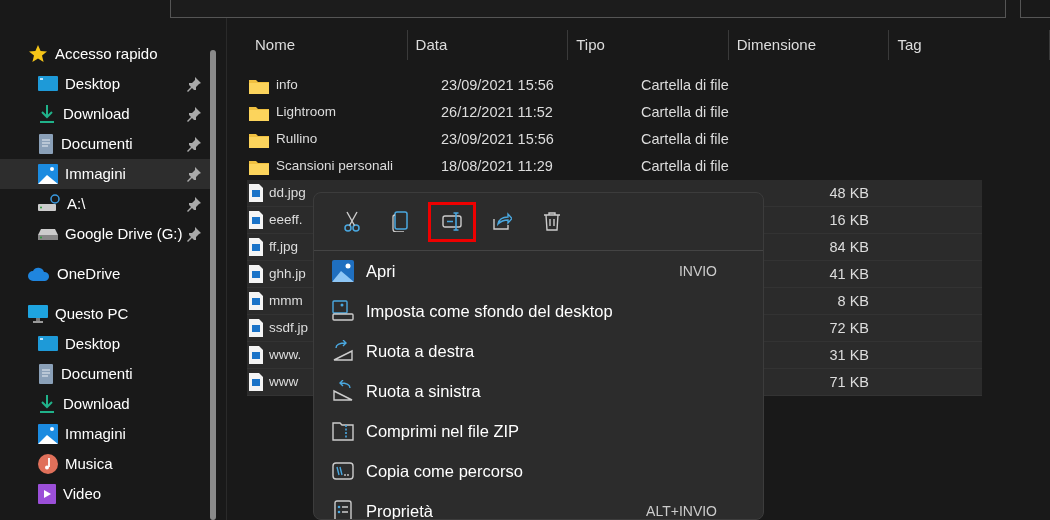 The width and height of the screenshot is (1050, 520). What do you see at coordinates (552, 221) in the screenshot?
I see `trash-icon` at bounding box center [552, 221].